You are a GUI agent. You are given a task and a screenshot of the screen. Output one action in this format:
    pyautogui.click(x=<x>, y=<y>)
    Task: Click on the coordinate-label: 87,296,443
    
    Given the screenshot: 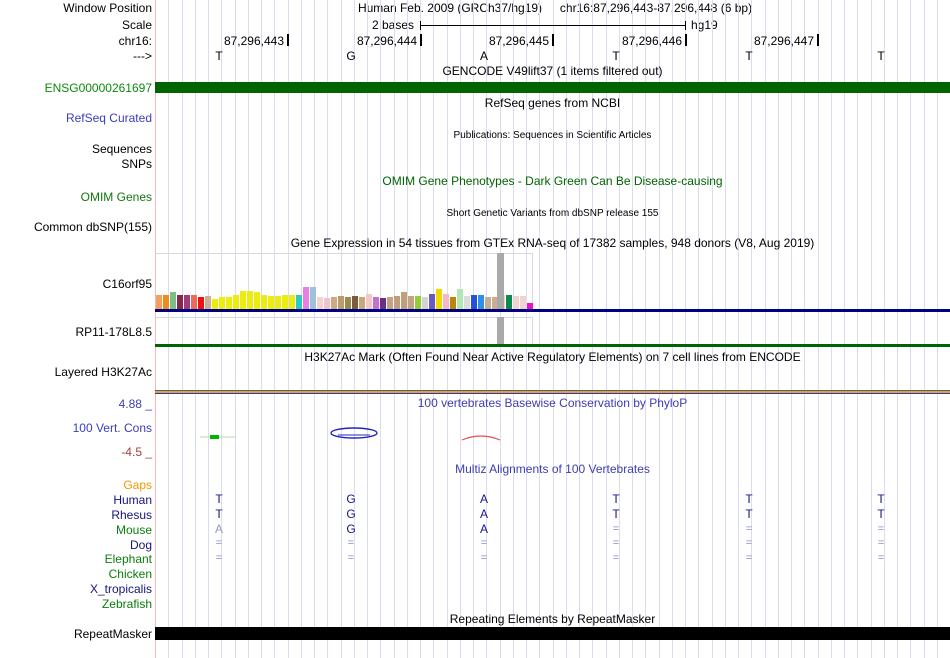 What is the action you would take?
    pyautogui.click(x=253, y=41)
    